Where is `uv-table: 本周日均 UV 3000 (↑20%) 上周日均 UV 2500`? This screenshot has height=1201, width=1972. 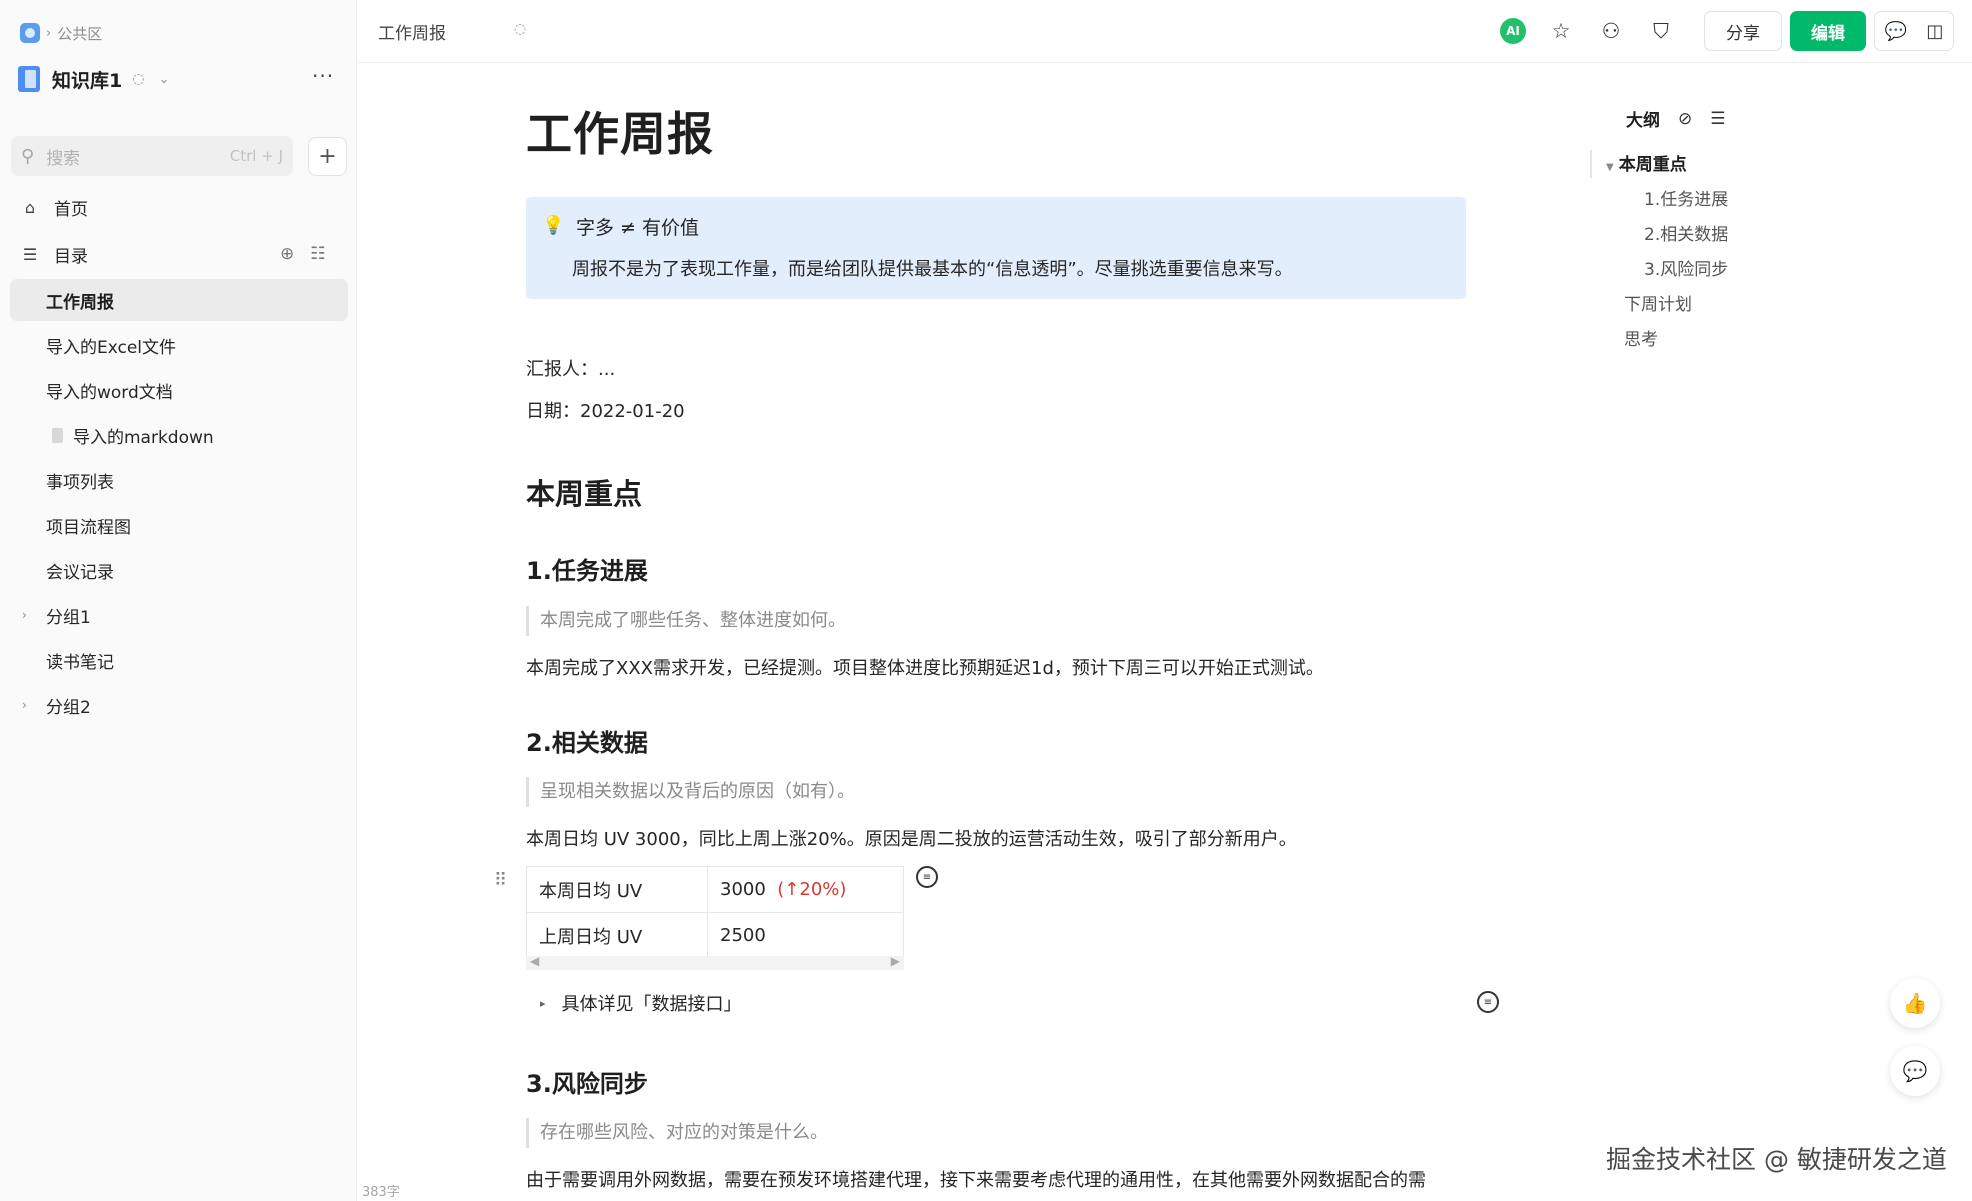
uv-table: 本周日均 UV 3000 (↑20%) 上周日均 UV 2500 is located at coordinates (715, 912).